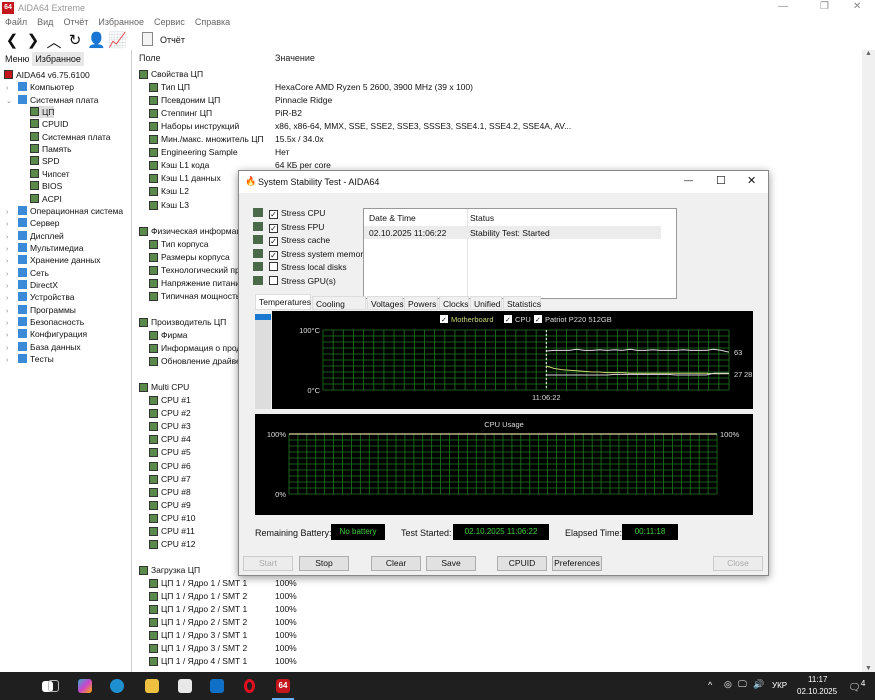 This screenshot has width=875, height=700. What do you see at coordinates (64, 211) in the screenshot?
I see `tree-item: › Операционная система` at bounding box center [64, 211].